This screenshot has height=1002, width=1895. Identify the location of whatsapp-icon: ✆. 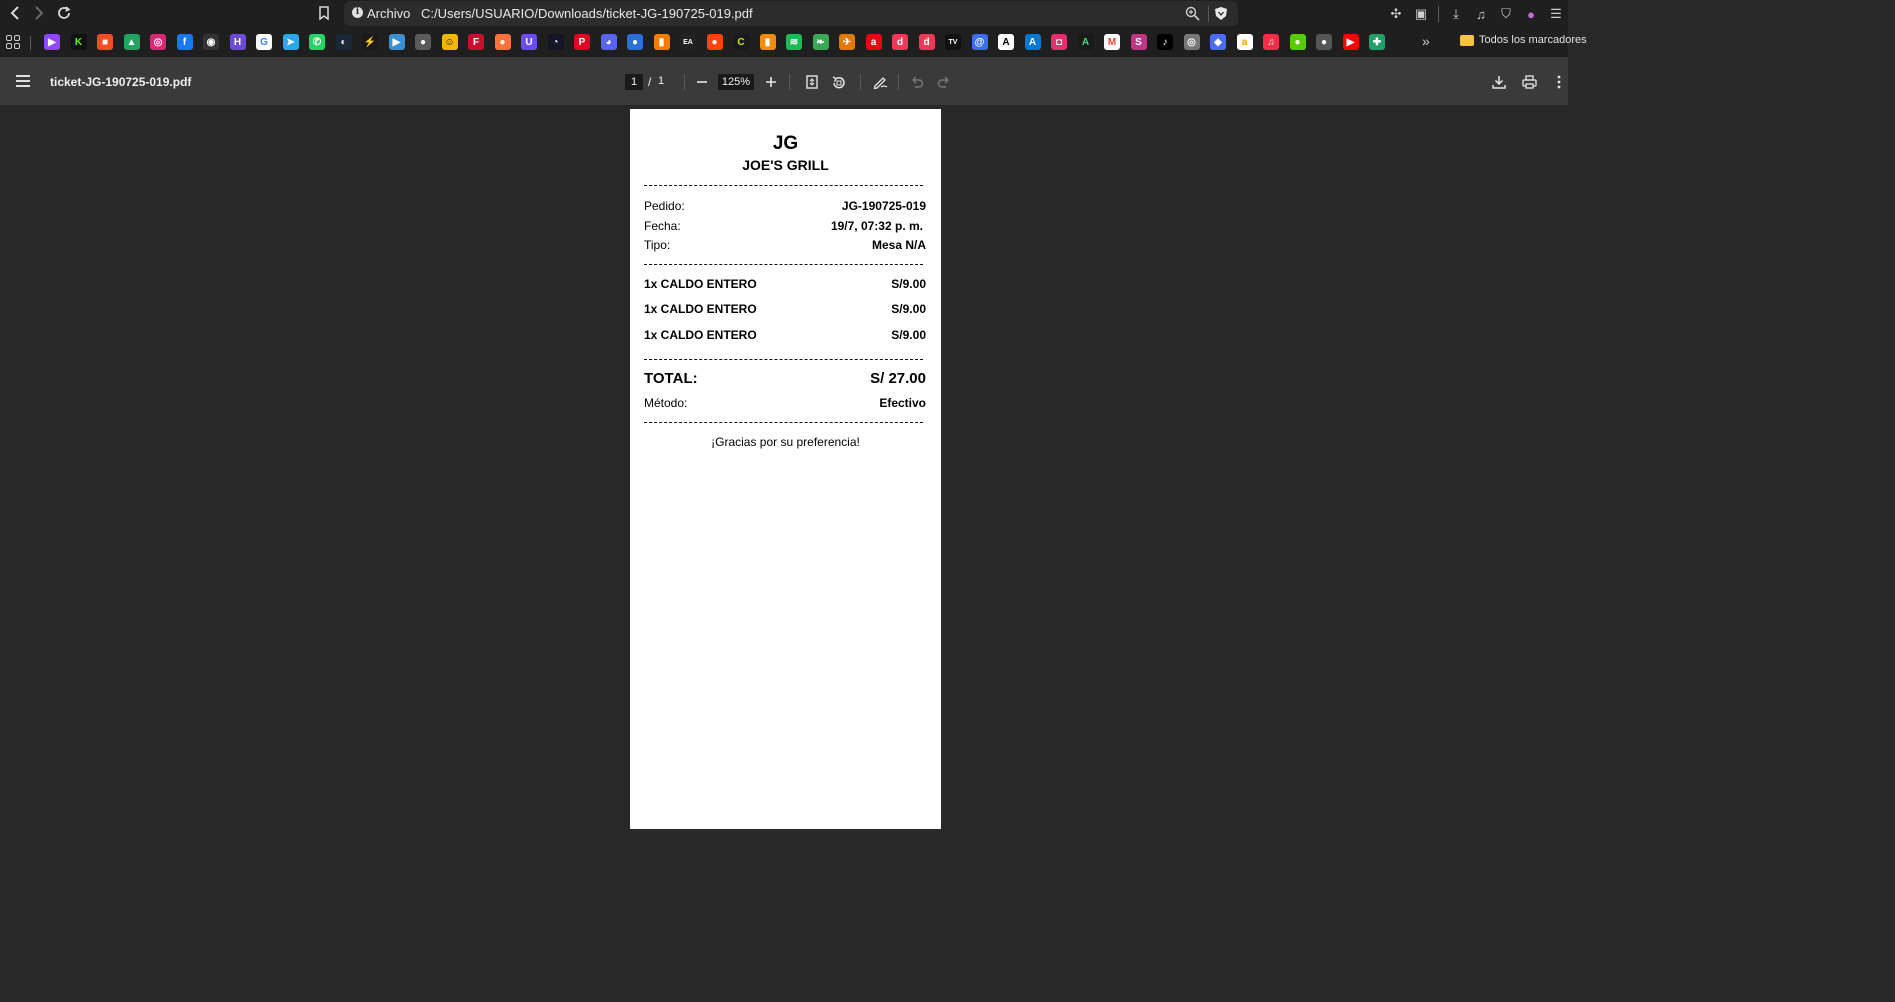
(317, 42).